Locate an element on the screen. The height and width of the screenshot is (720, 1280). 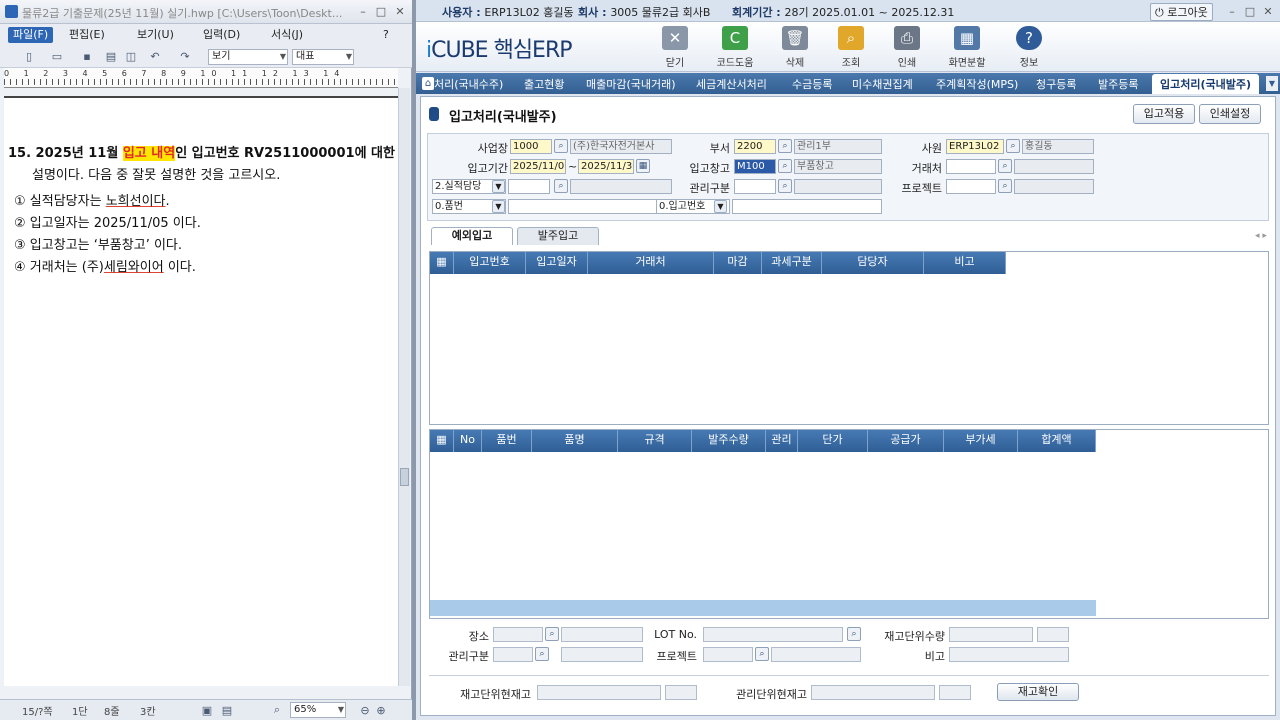
tab-order-processing: 처리(국내수주) is located at coordinates (468, 84).